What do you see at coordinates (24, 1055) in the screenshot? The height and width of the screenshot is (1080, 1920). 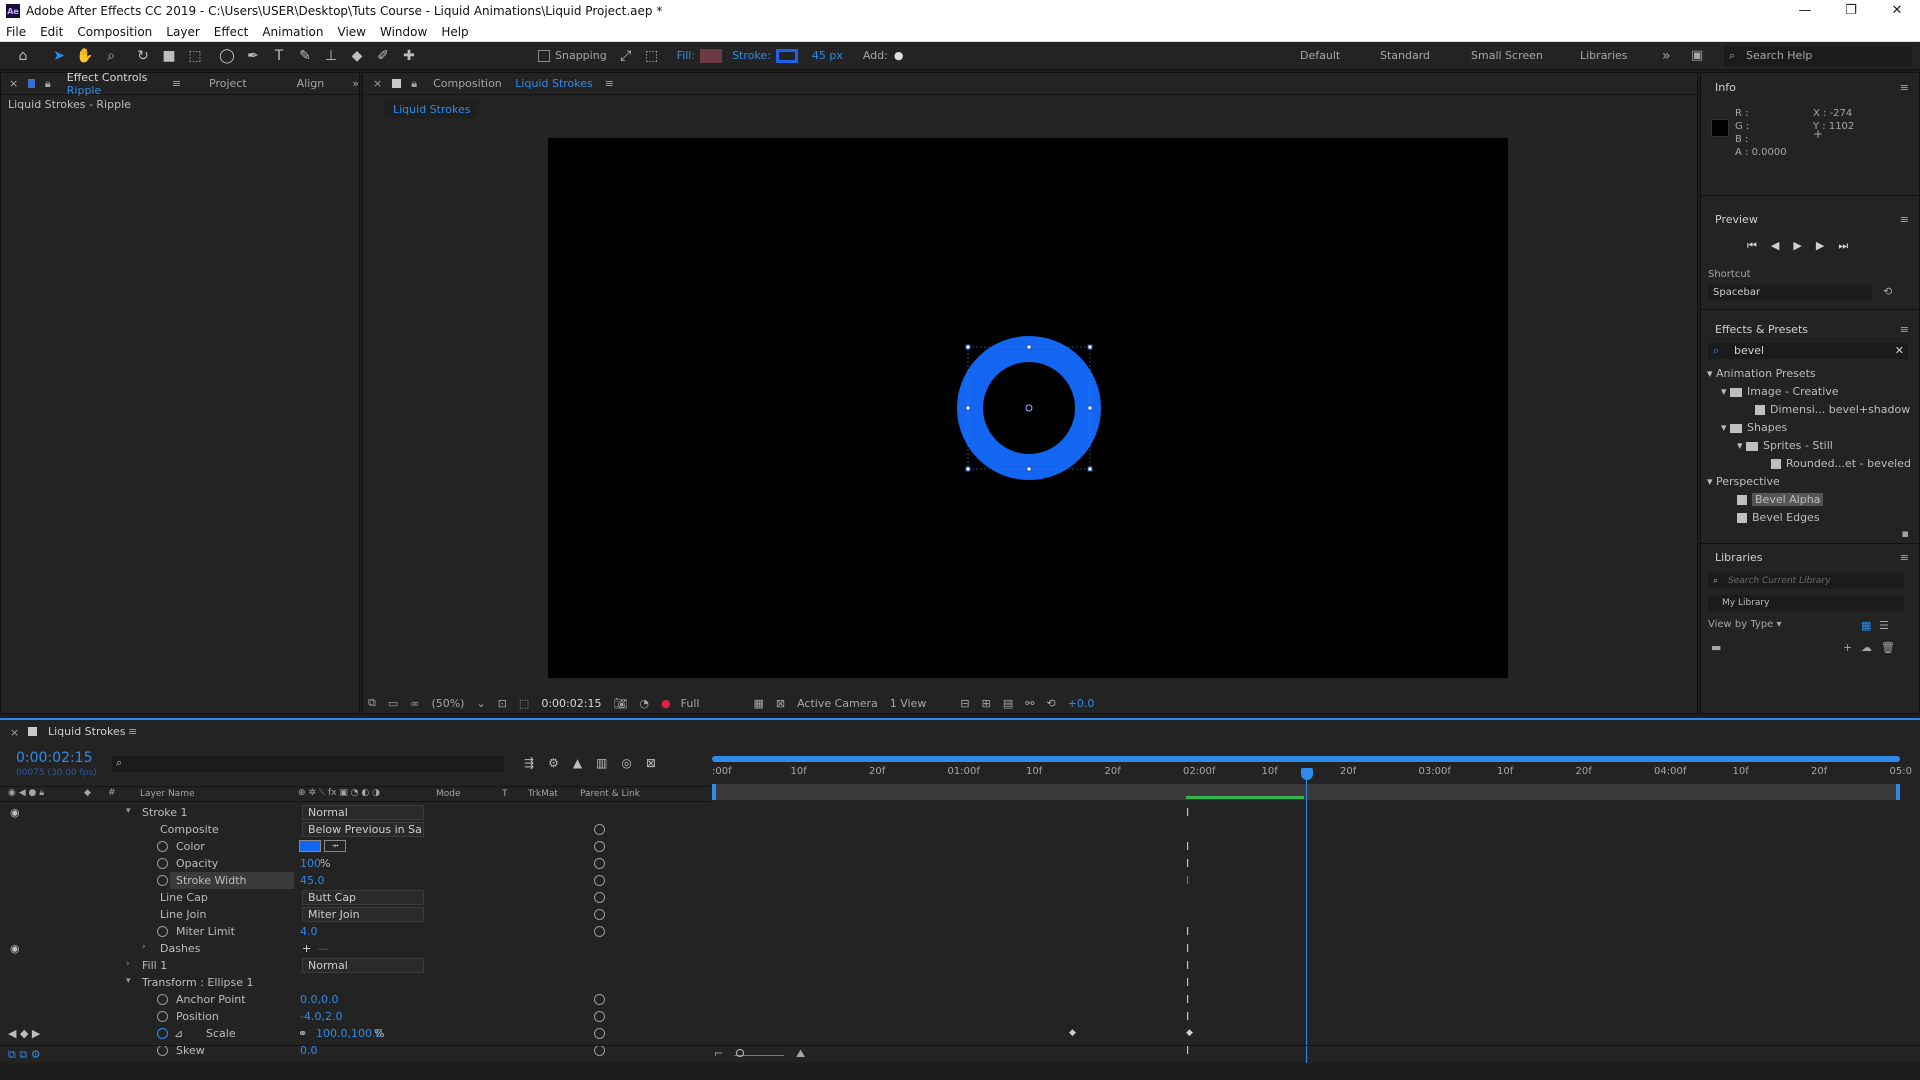 I see `toggle-switches-icon: ⧉ ⧉ ⚙` at bounding box center [24, 1055].